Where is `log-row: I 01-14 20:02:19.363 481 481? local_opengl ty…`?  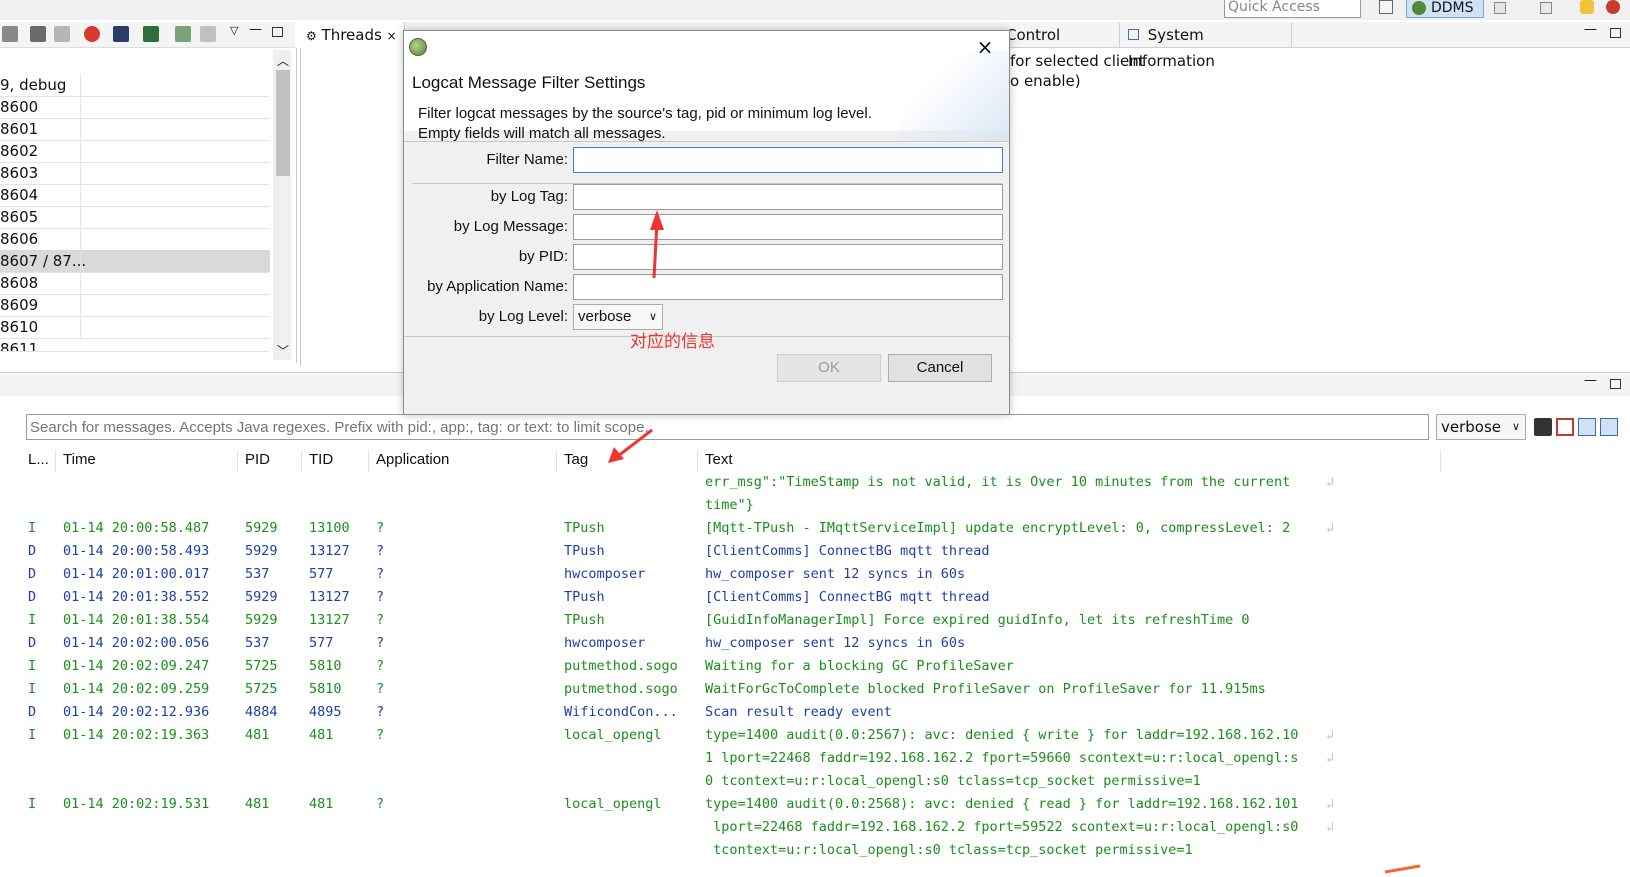 log-row: I 01-14 20:02:19.363 481 481? local_opengl ty… is located at coordinates (826, 738).